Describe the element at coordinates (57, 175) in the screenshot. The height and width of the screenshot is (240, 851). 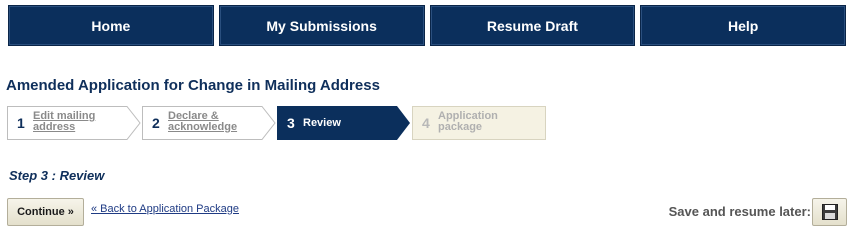
I see `current-step-heading: Step 3 : Review` at that location.